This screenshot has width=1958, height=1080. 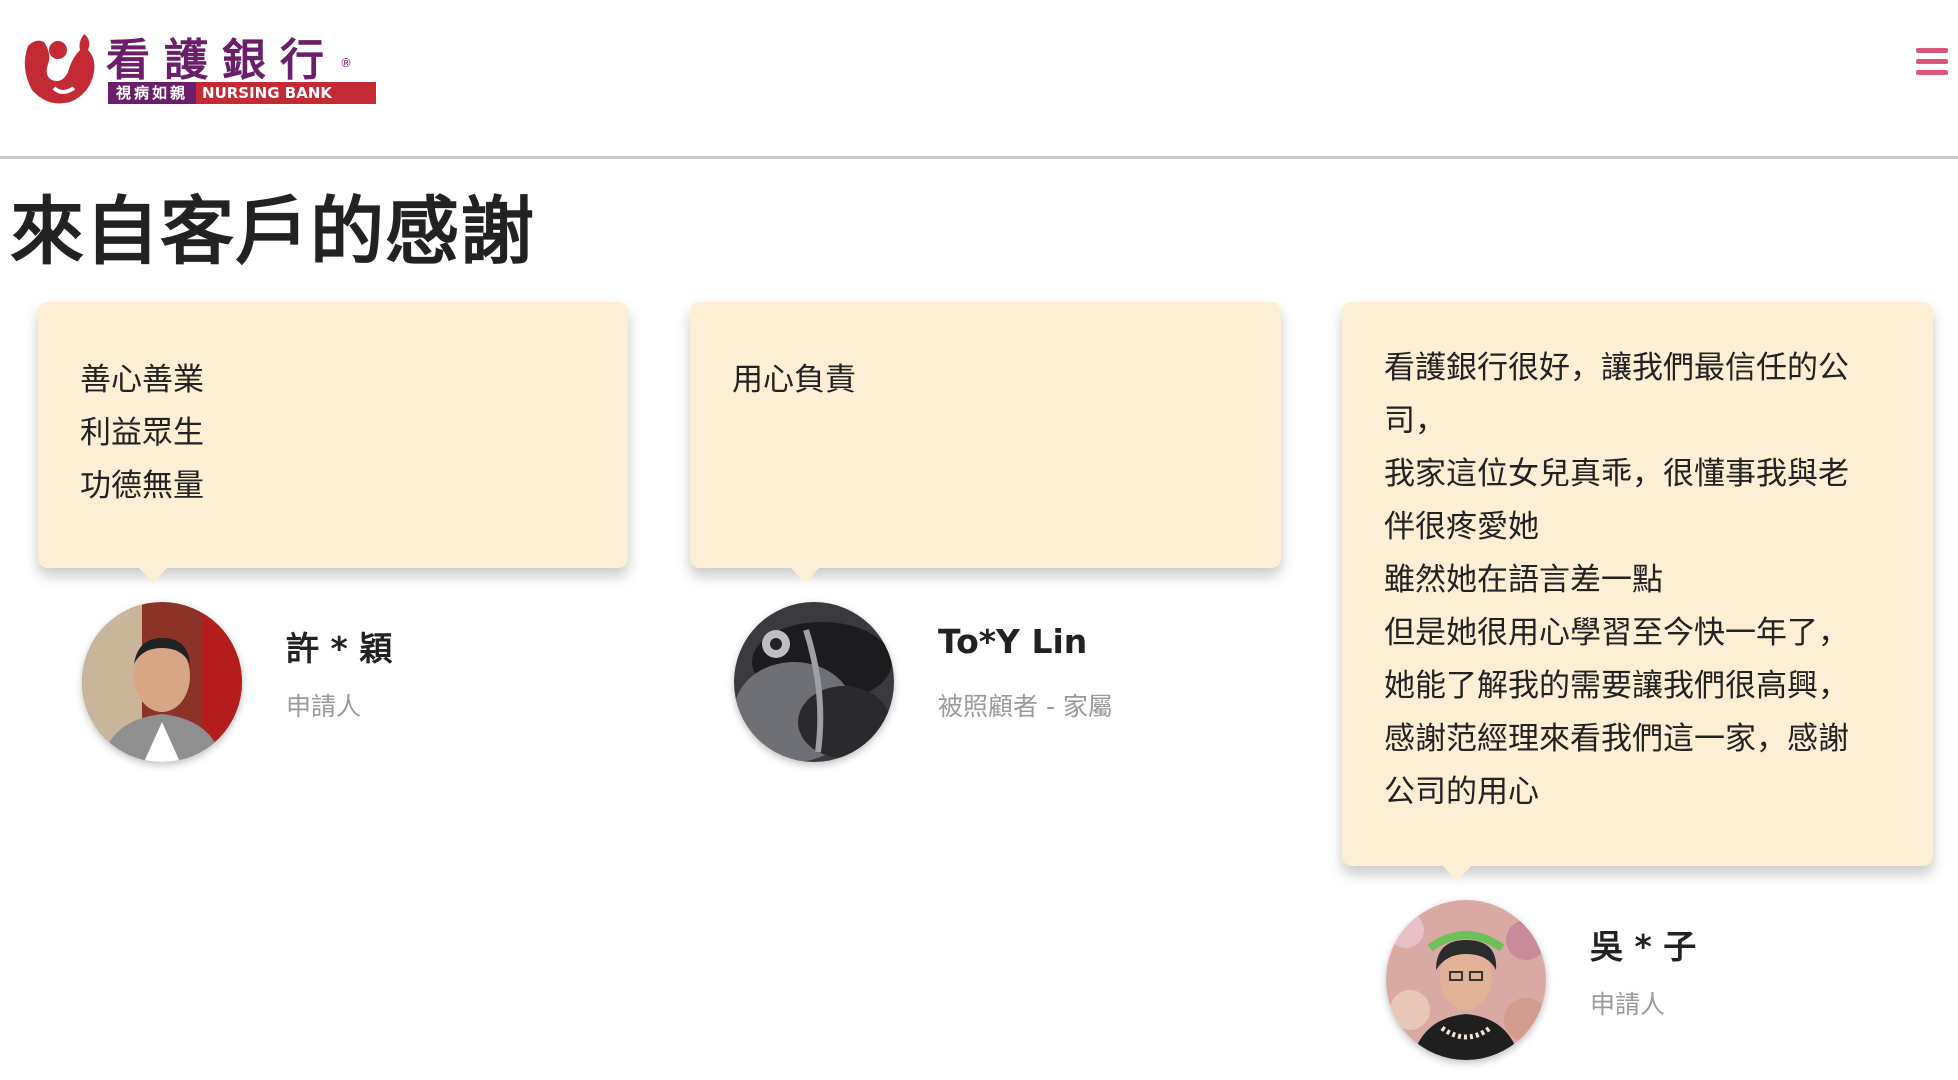 I want to click on testimonial-text-line: 用心負責, so click(x=794, y=380).